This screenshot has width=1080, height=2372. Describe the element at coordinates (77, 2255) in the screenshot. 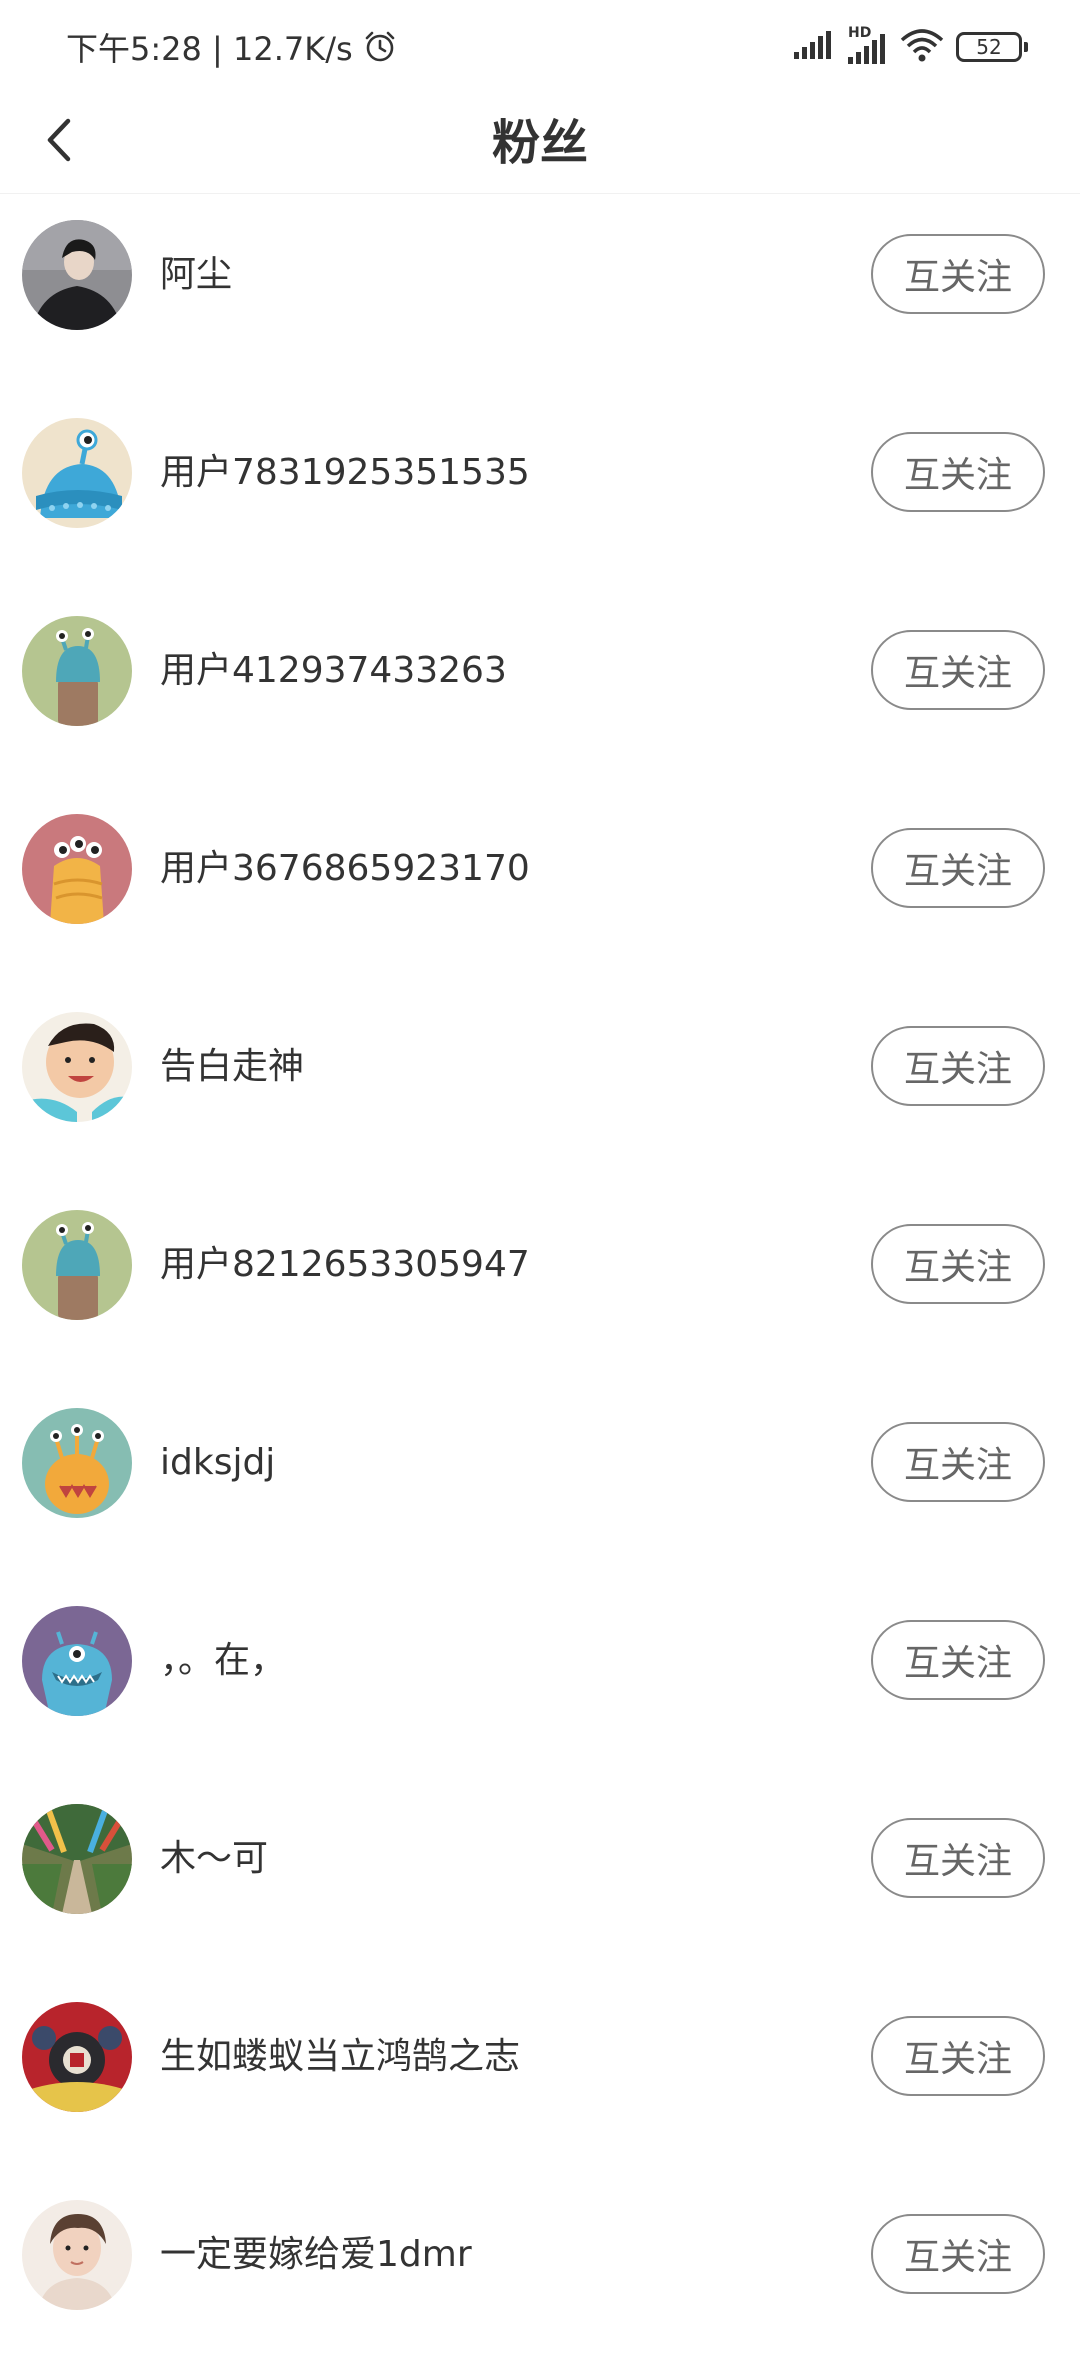

I see `photo-girl-avatar` at that location.